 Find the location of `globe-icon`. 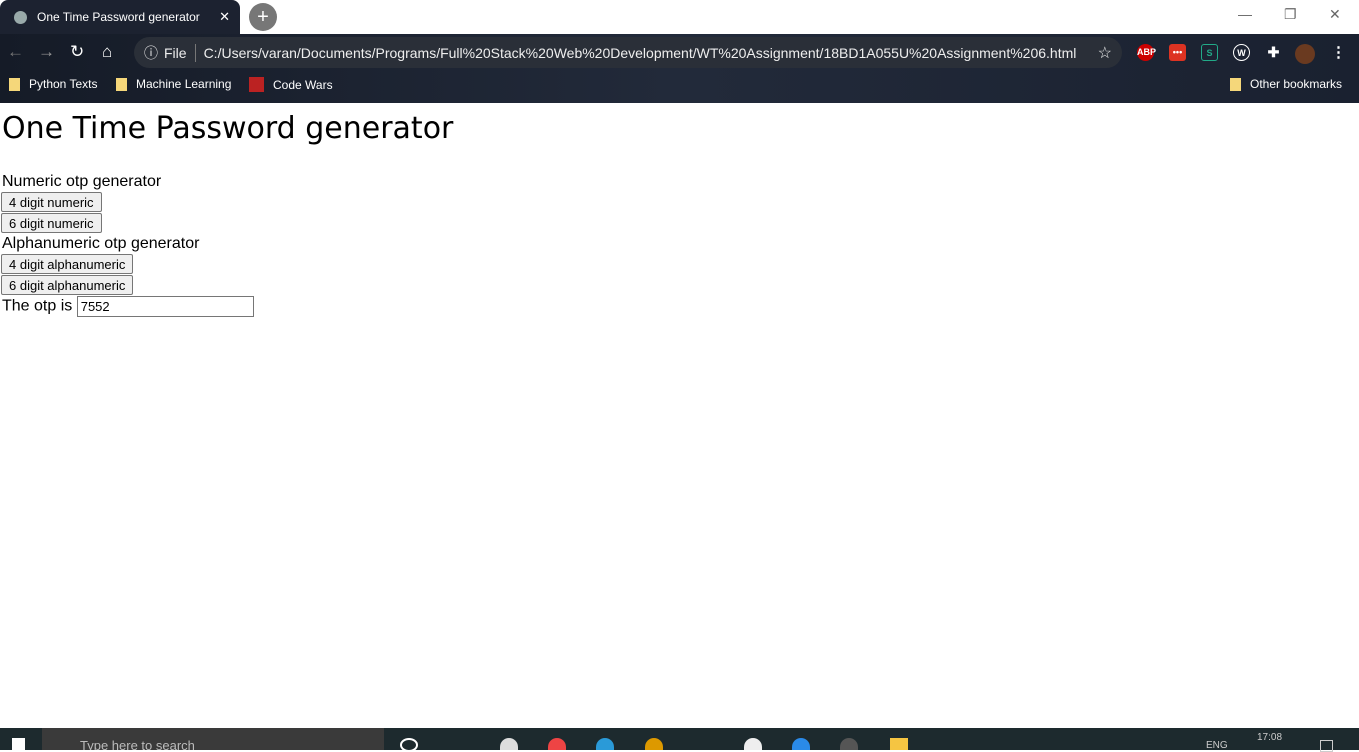

globe-icon is located at coordinates (20, 17).